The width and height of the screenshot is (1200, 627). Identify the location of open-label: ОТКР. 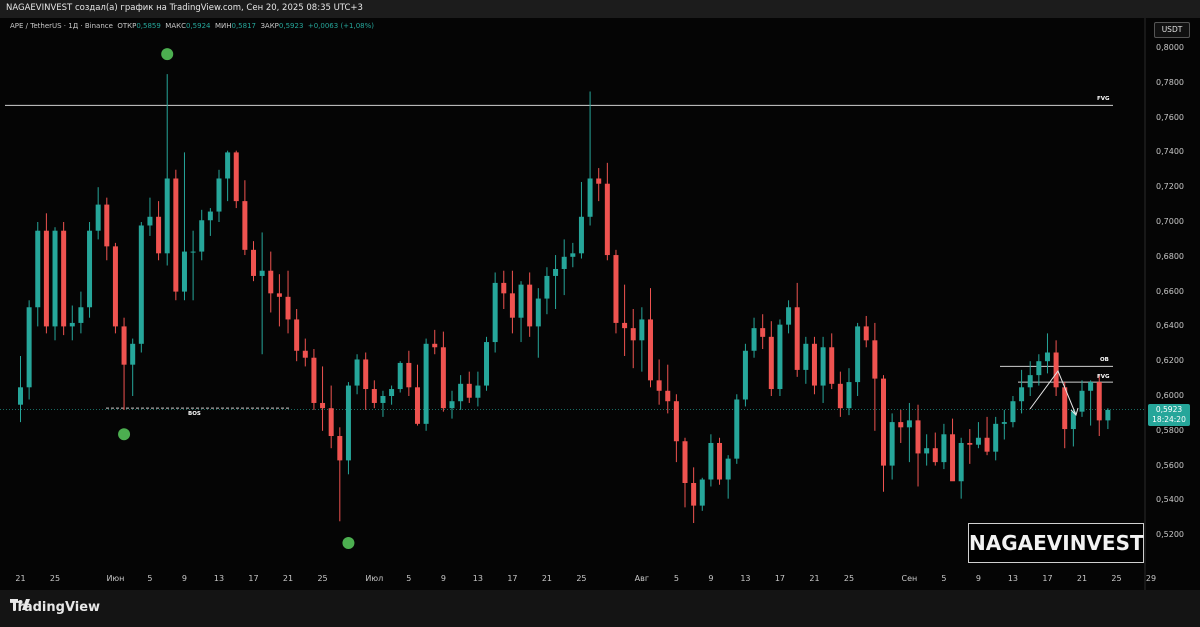
(127, 26).